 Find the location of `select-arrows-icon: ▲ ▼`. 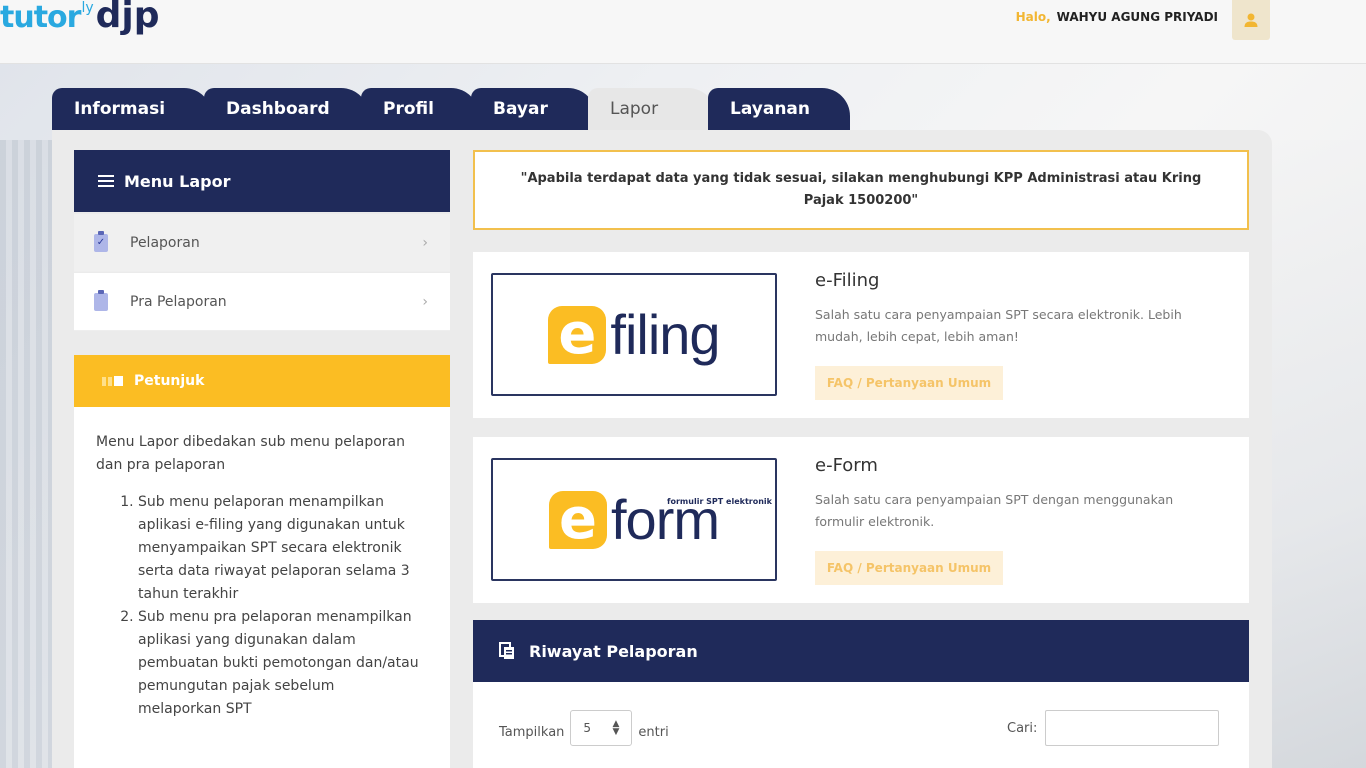

select-arrows-icon: ▲ ▼ is located at coordinates (616, 728).